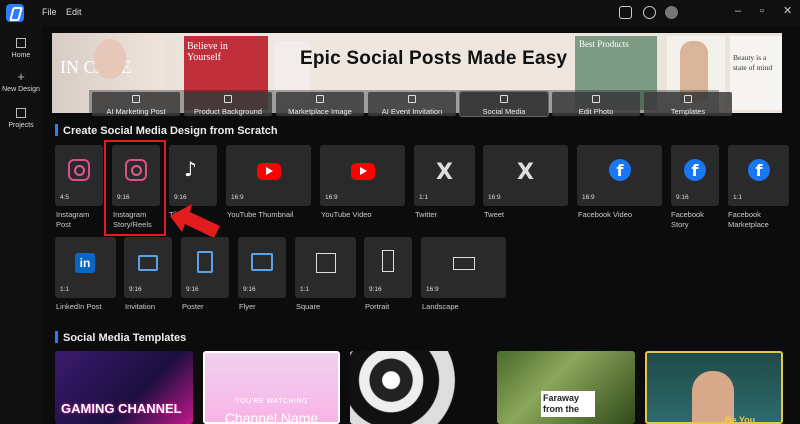 The image size is (800, 424). Describe the element at coordinates (73, 219) in the screenshot. I see `tile-label: Instagram Post` at that location.